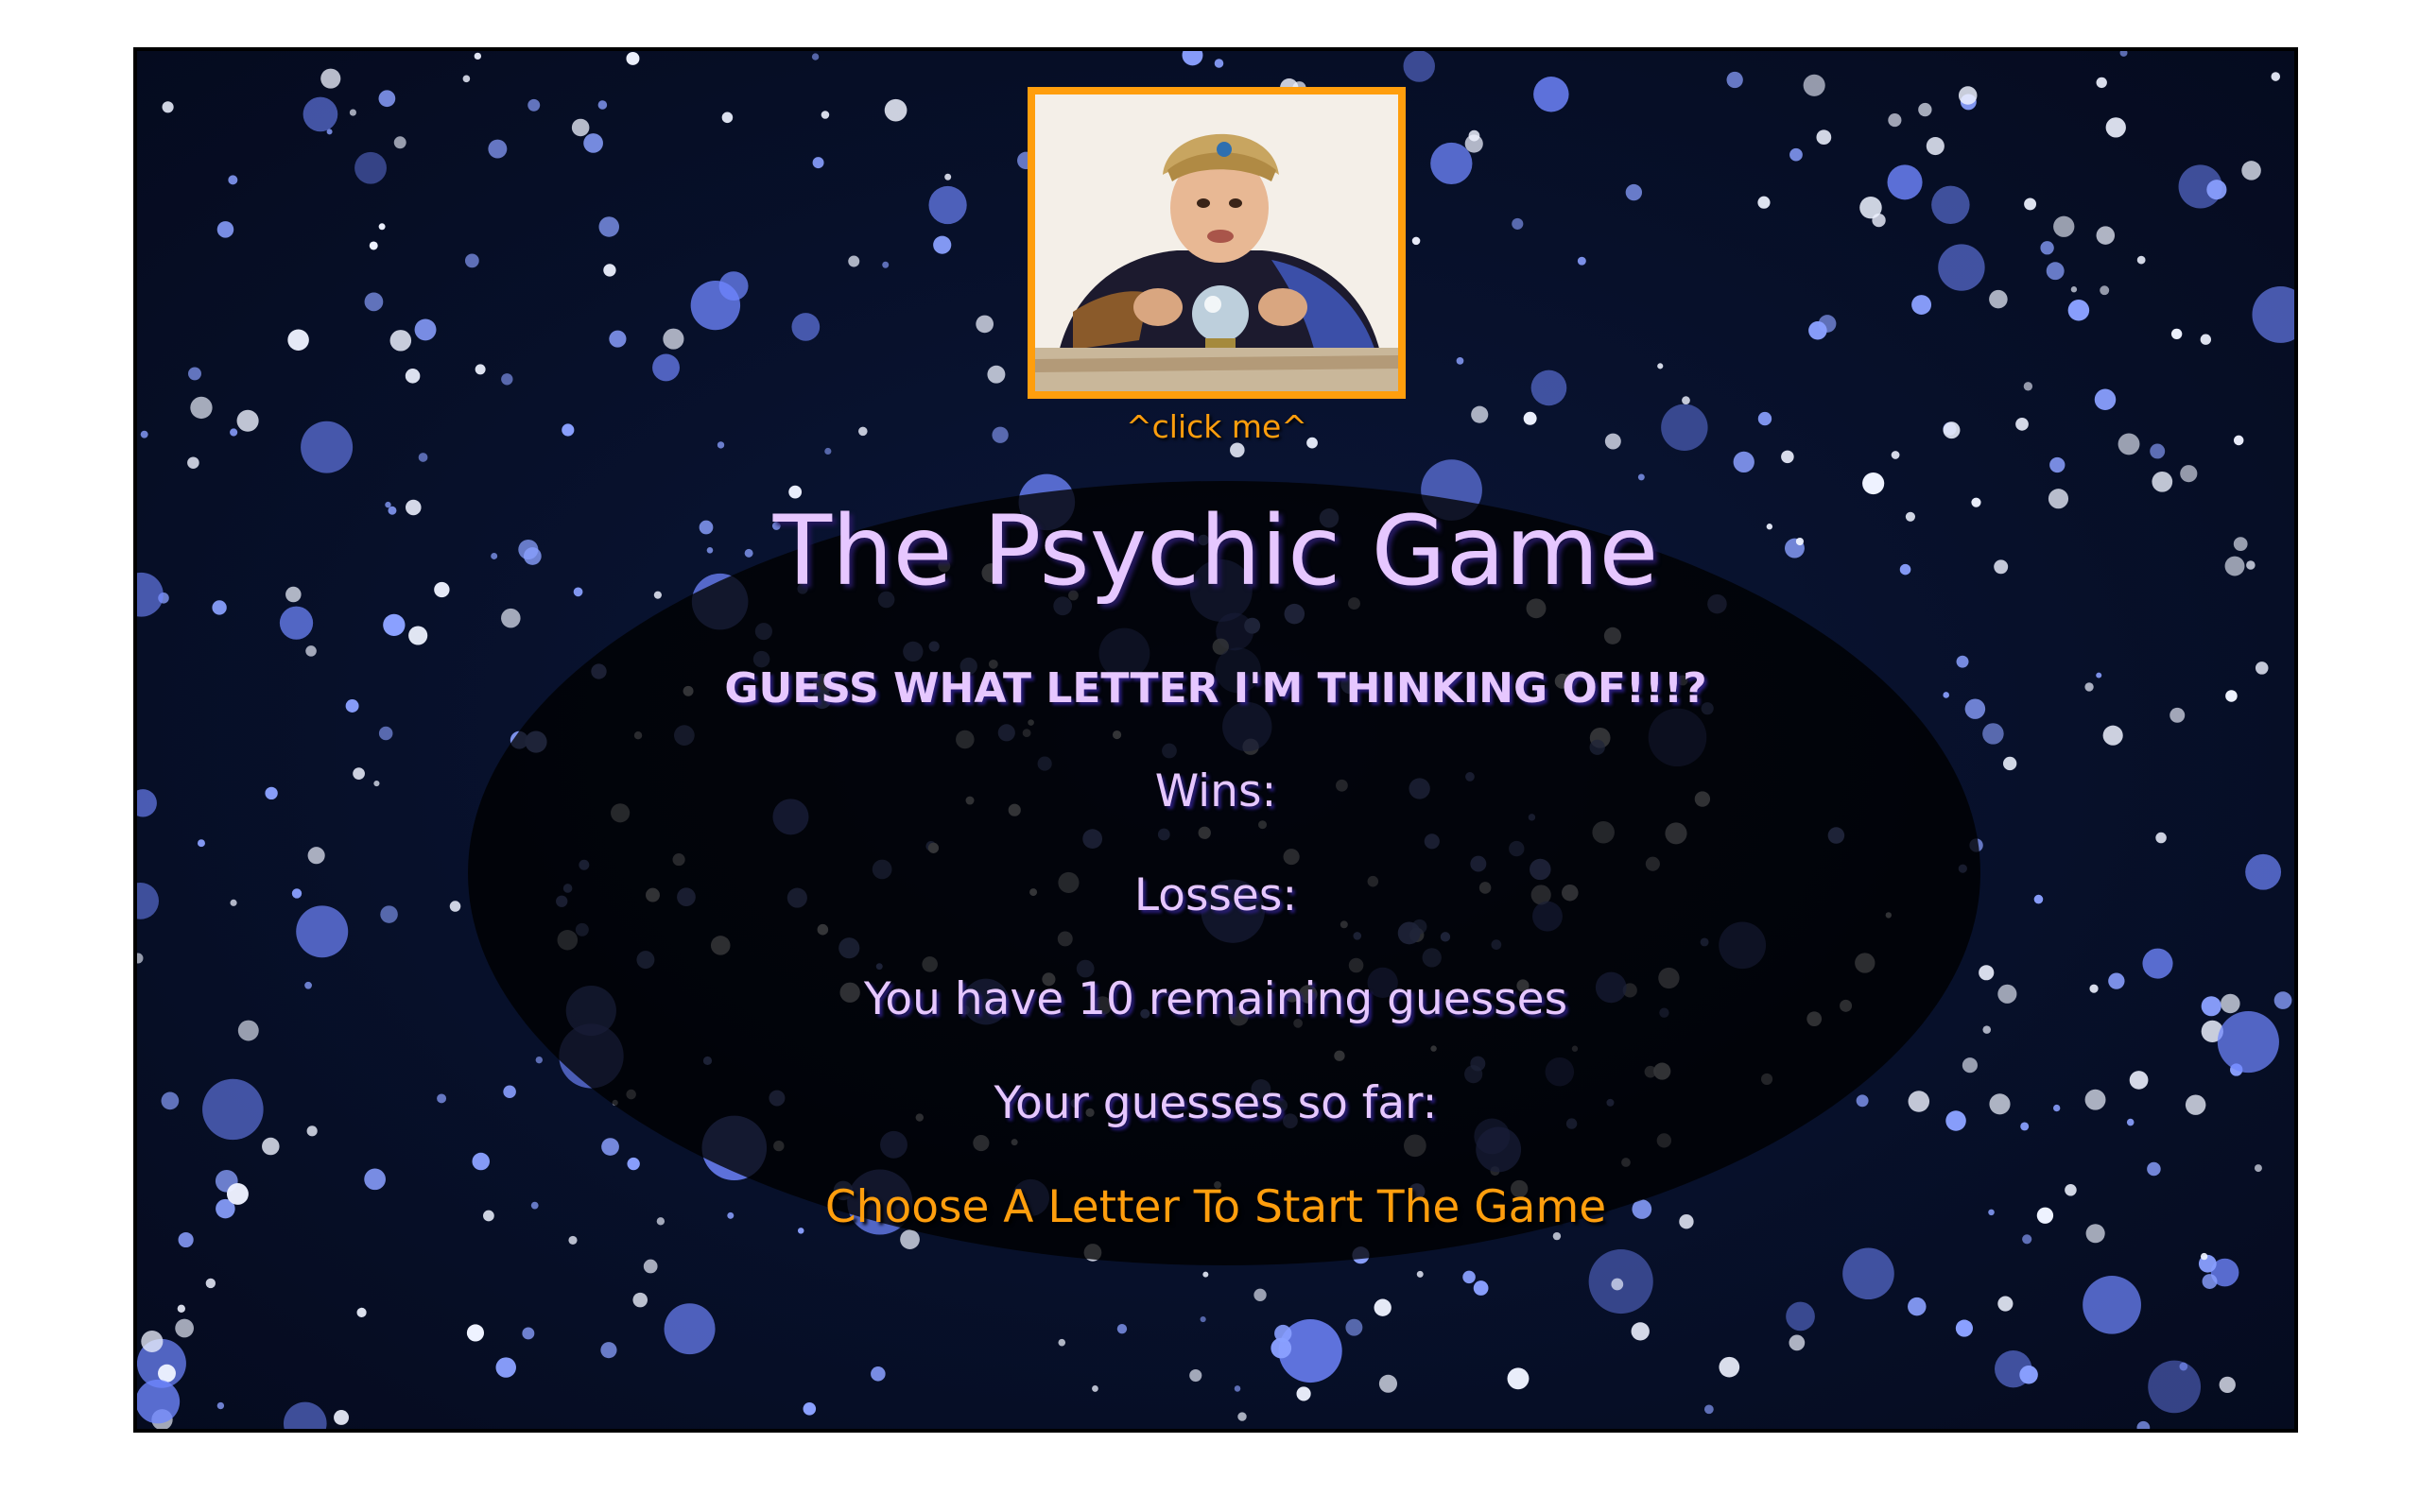 This screenshot has height=1512, width=2420. What do you see at coordinates (1215, 688) in the screenshot?
I see `game-instruction: GUESS WHAT LETTER I'M THINKING OF!!!?` at bounding box center [1215, 688].